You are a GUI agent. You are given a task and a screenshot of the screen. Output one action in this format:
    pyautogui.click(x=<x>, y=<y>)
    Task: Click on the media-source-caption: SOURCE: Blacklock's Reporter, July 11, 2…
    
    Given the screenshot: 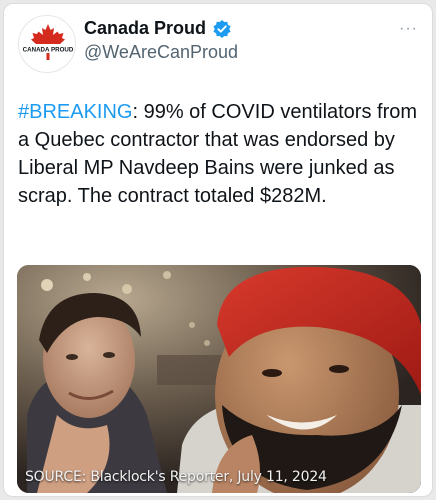 What is the action you would take?
    pyautogui.click(x=176, y=477)
    